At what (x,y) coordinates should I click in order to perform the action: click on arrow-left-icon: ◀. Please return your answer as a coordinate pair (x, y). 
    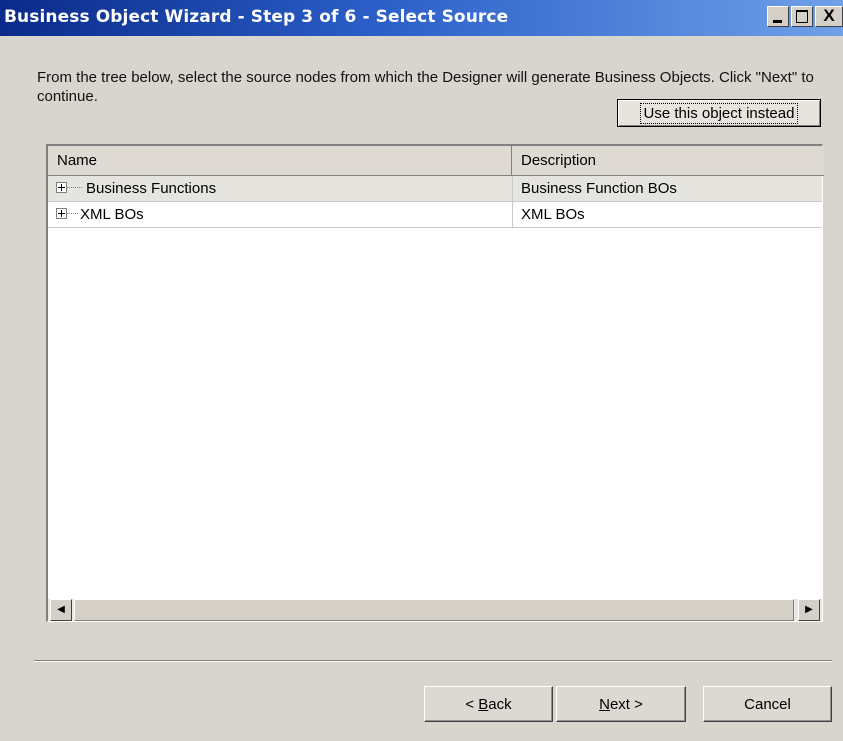
    Looking at the image, I should click on (61, 609).